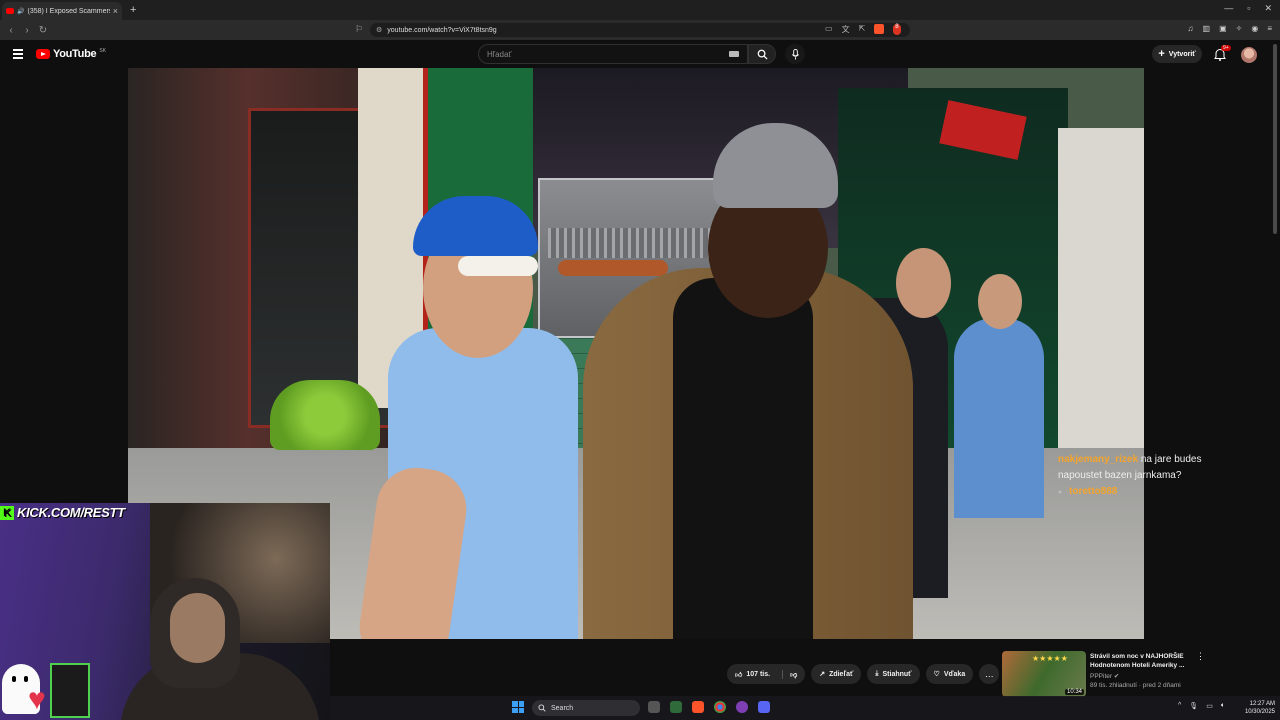 This screenshot has height=720, width=1280. I want to click on verified-icon: ✔, so click(1116, 676).